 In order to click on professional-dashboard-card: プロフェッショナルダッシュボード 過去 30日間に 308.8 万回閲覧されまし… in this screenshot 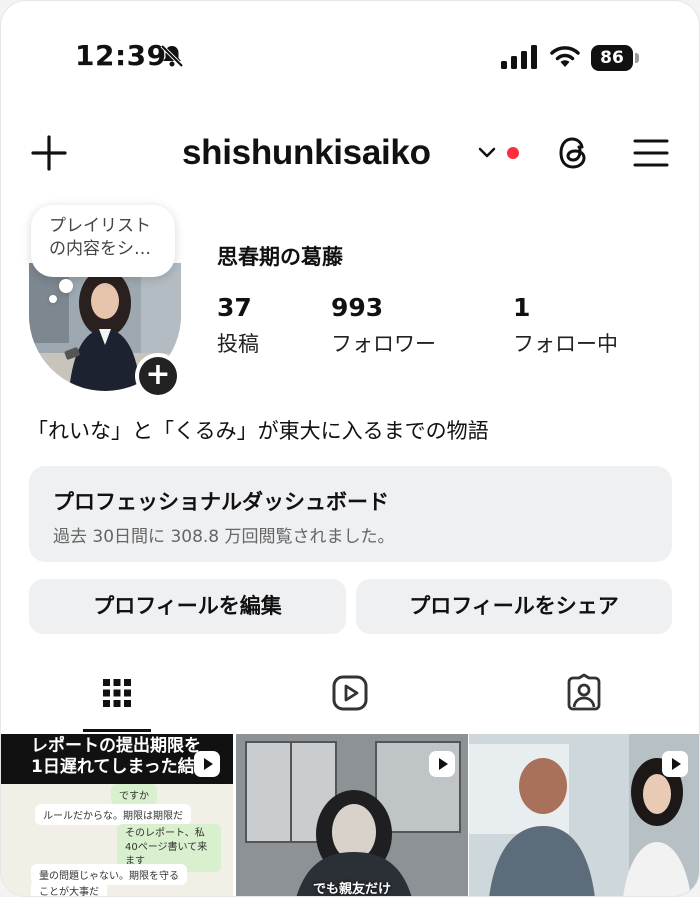, I will do `click(350, 514)`.